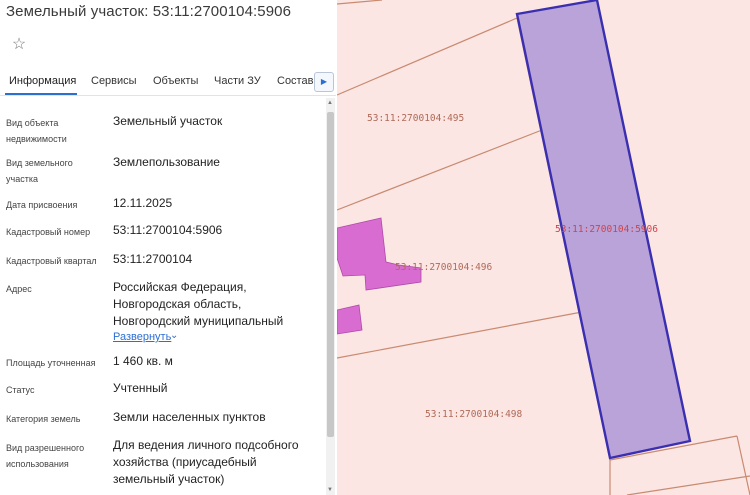  I want to click on tab-parts: Части ЗУ, so click(237, 81).